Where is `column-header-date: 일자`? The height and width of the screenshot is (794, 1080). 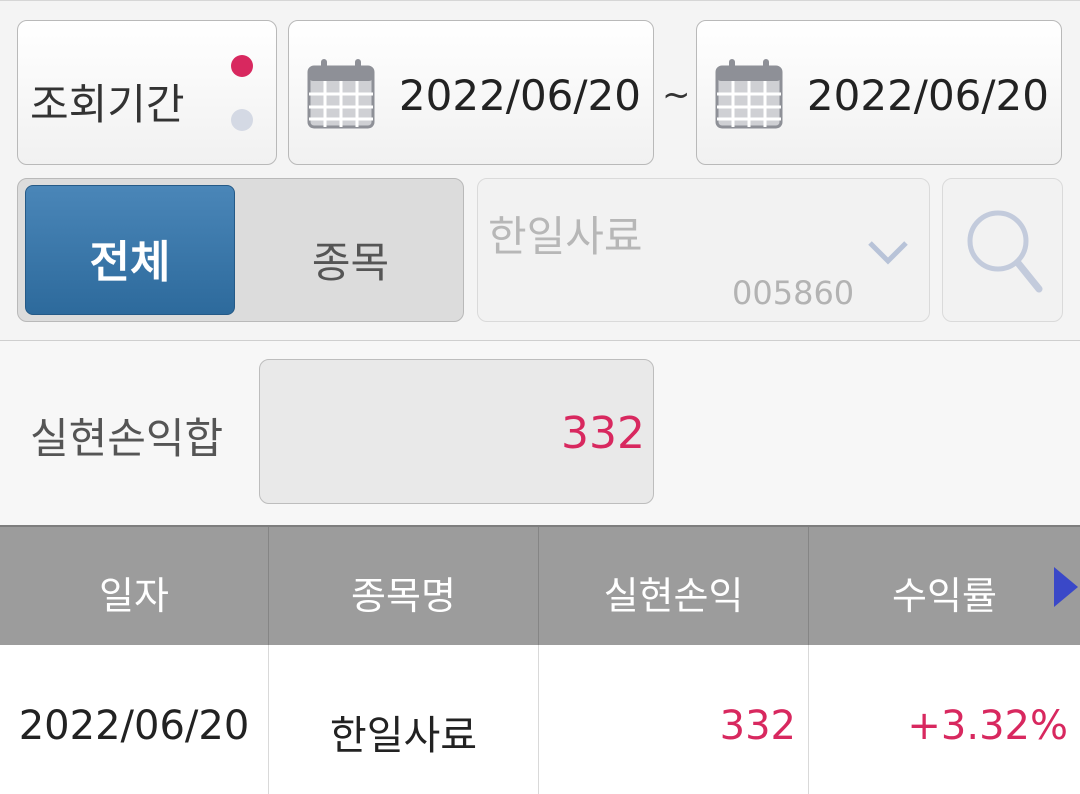 column-header-date: 일자 is located at coordinates (134, 586).